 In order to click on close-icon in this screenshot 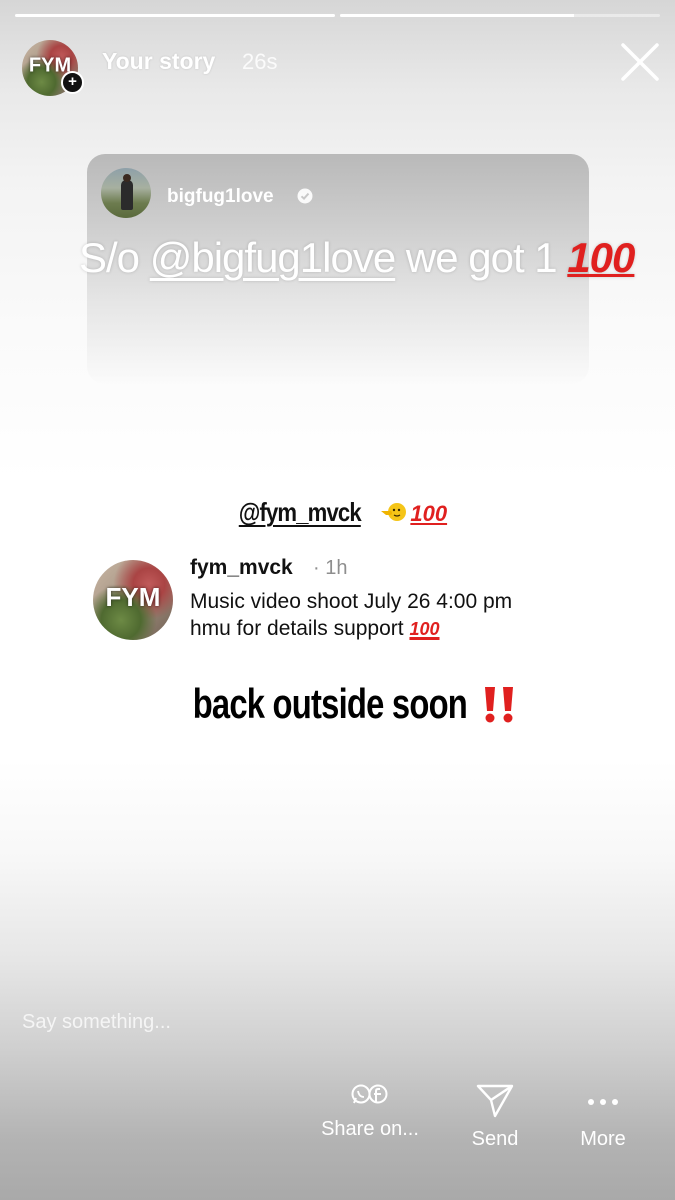, I will do `click(640, 62)`.